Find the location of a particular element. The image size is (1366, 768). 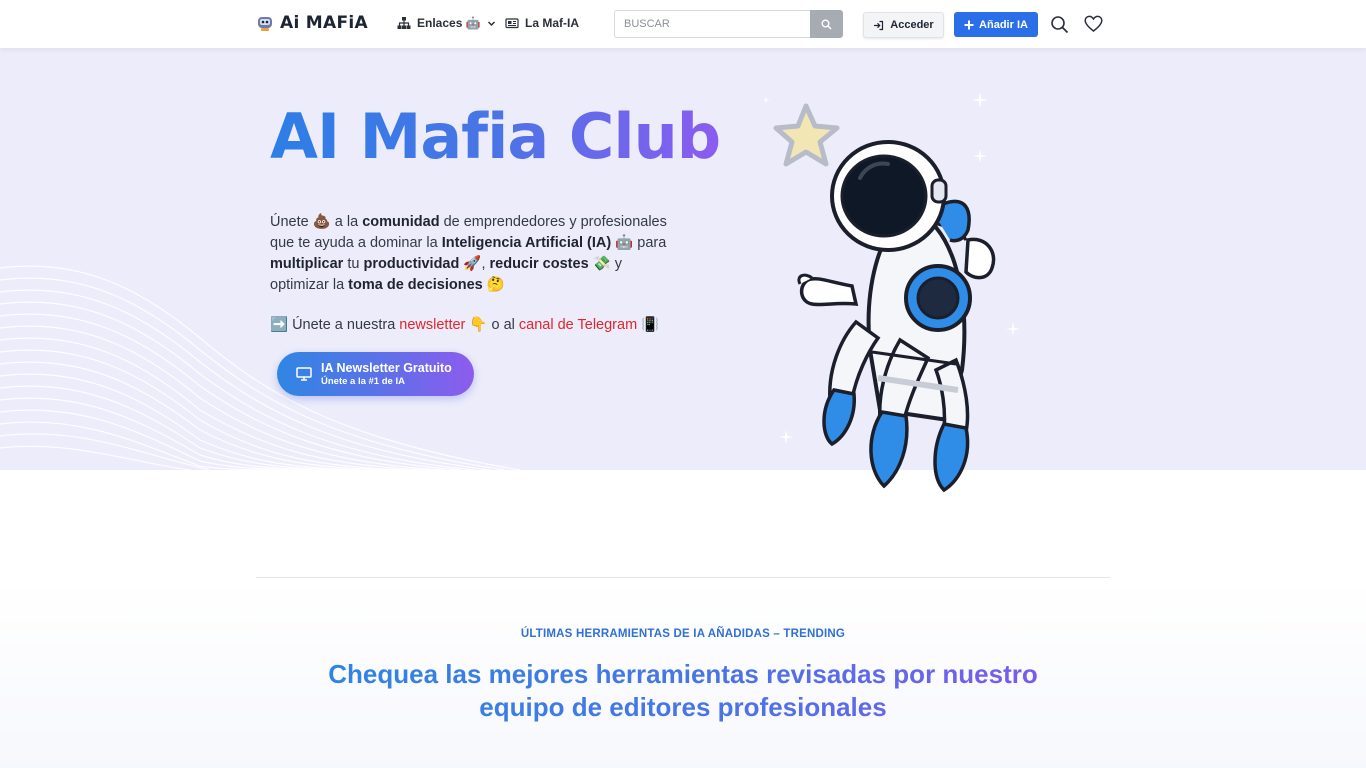

telegram-link: canal de Telegram is located at coordinates (578, 325).